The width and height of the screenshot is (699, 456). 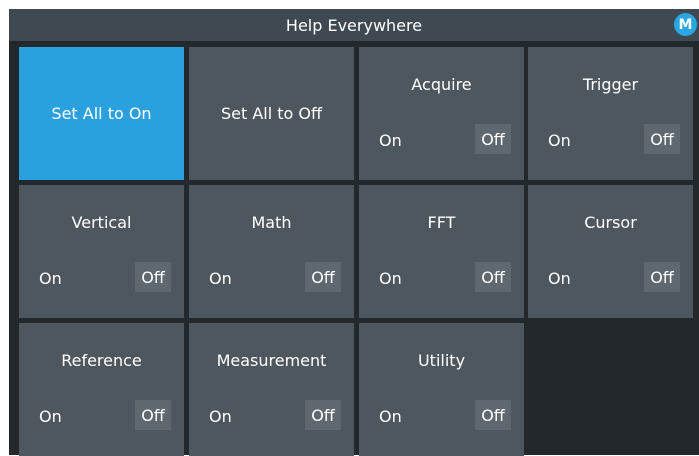 I want to click on utility-off-option: Off, so click(x=493, y=415).